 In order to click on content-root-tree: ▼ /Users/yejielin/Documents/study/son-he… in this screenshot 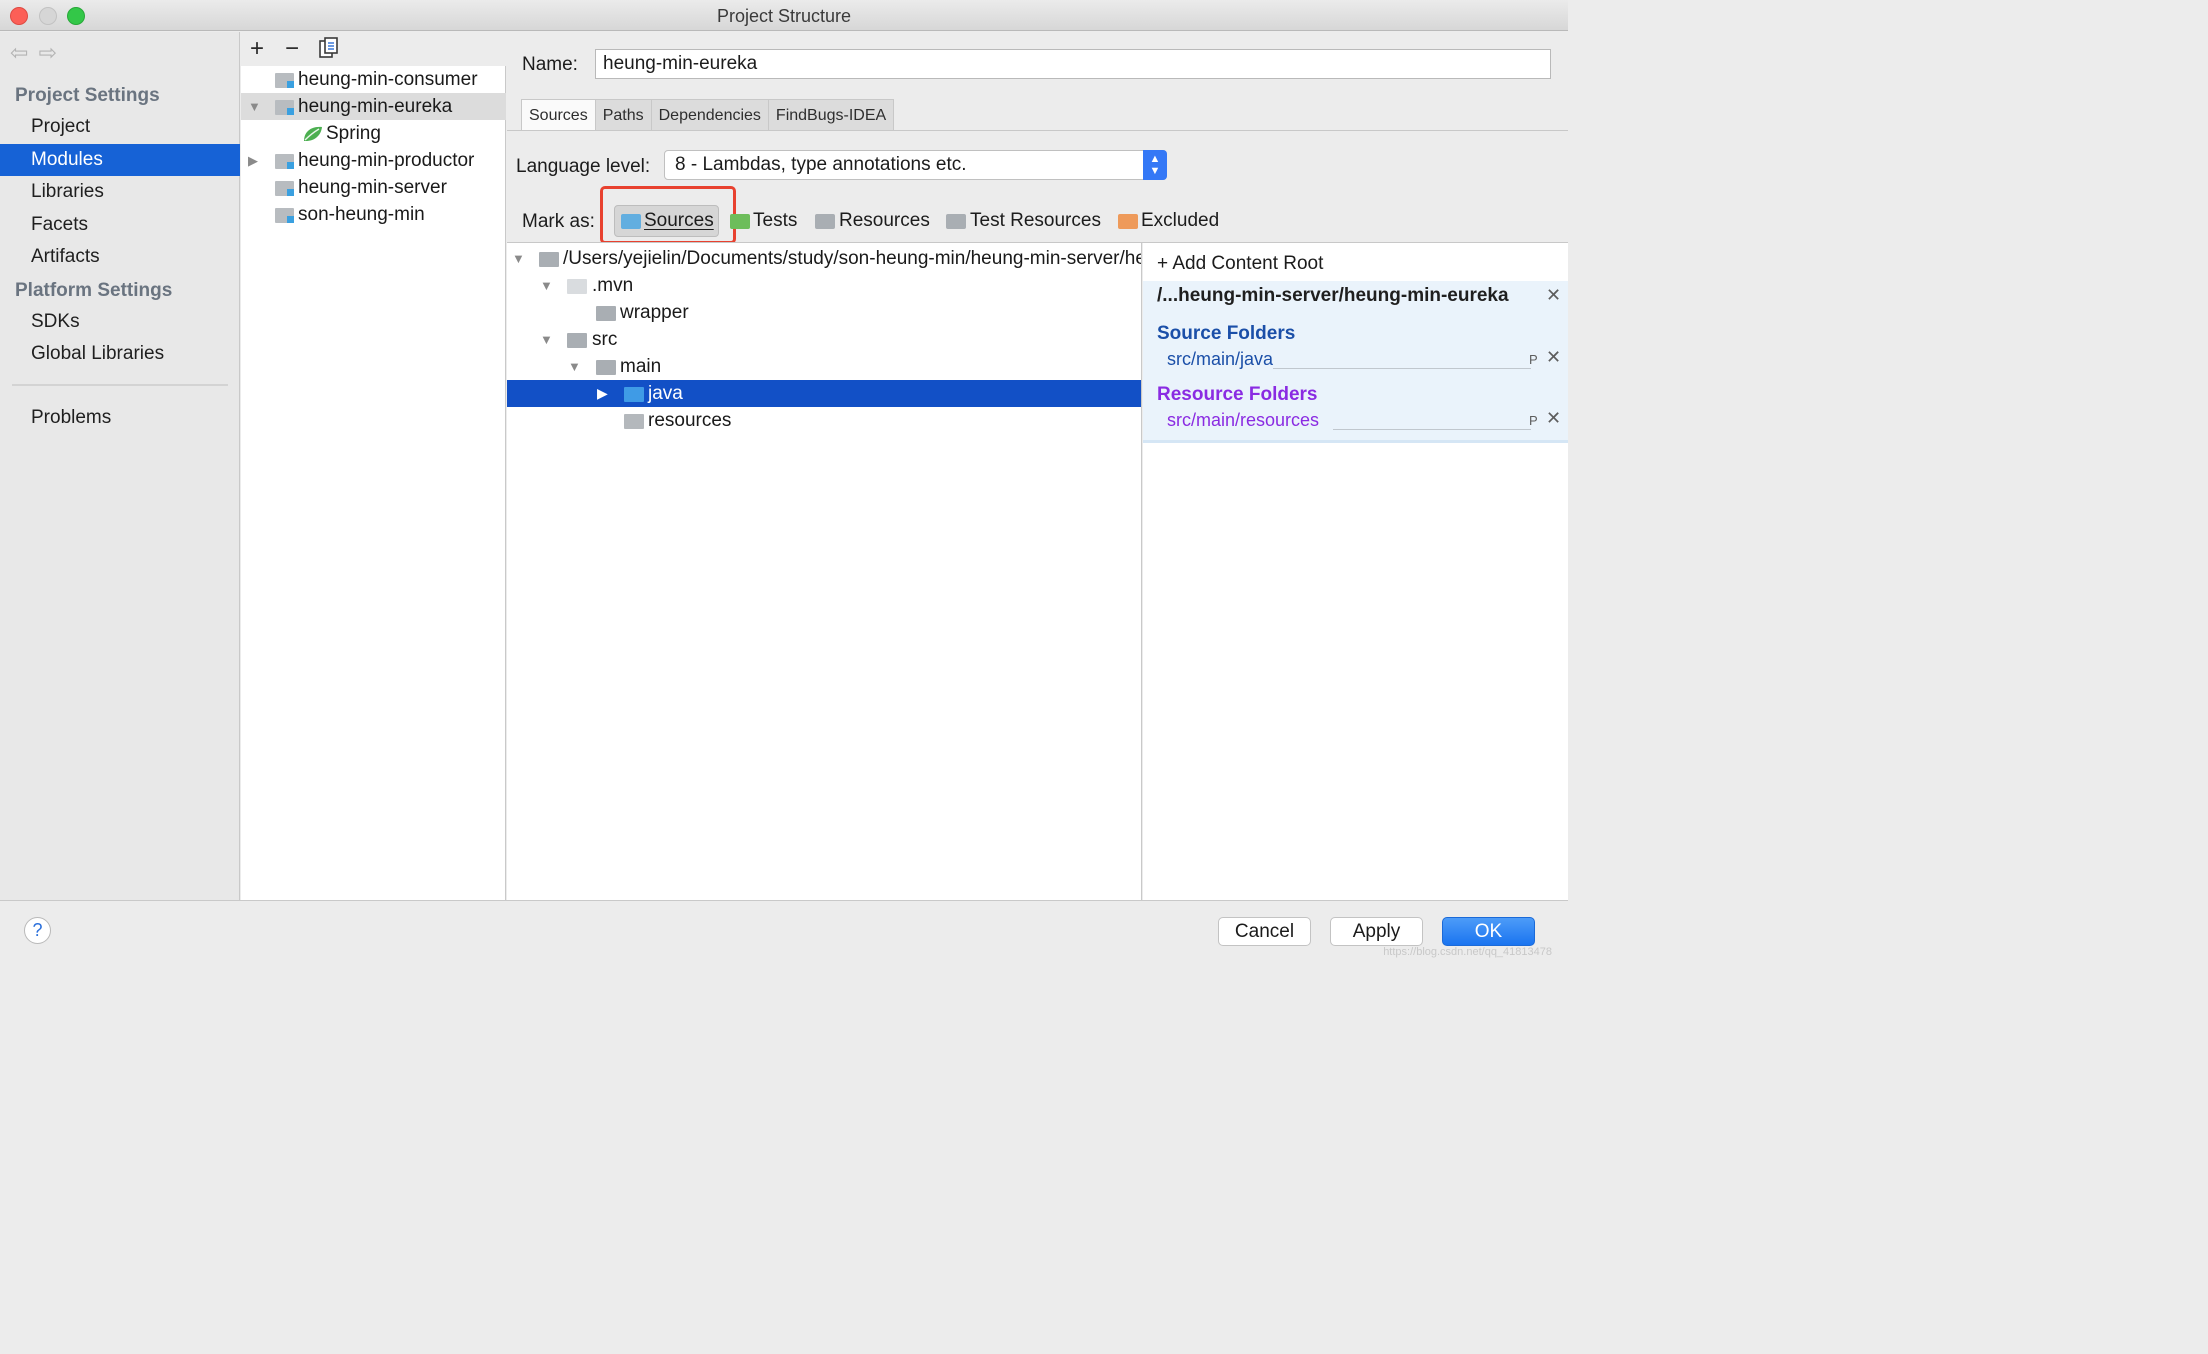, I will do `click(824, 571)`.